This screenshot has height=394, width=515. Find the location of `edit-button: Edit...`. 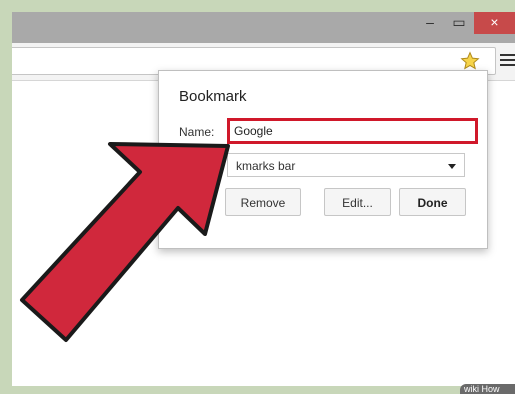

edit-button: Edit... is located at coordinates (357, 202).